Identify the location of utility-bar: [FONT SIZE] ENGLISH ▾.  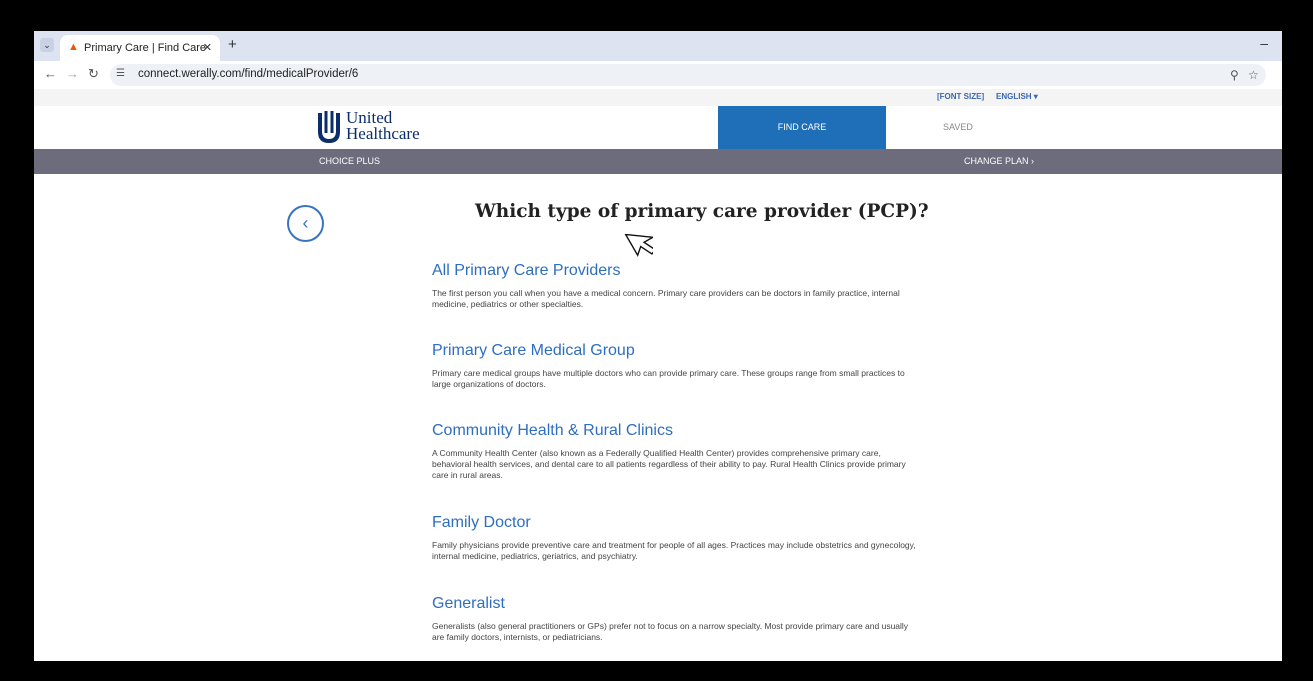
(658, 97).